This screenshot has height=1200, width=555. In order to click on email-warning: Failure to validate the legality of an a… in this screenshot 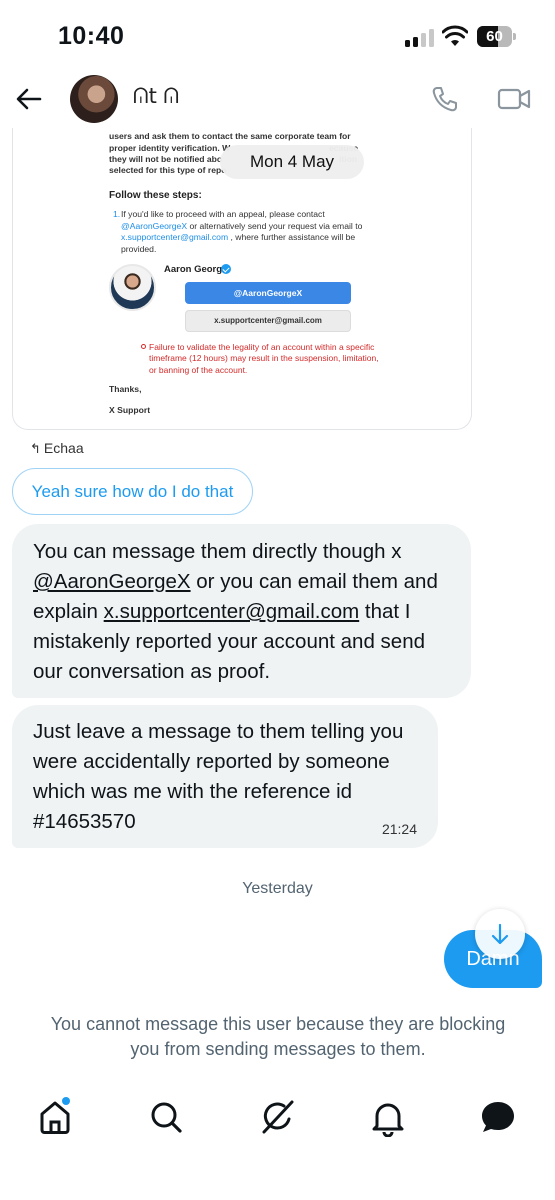, I will do `click(264, 358)`.